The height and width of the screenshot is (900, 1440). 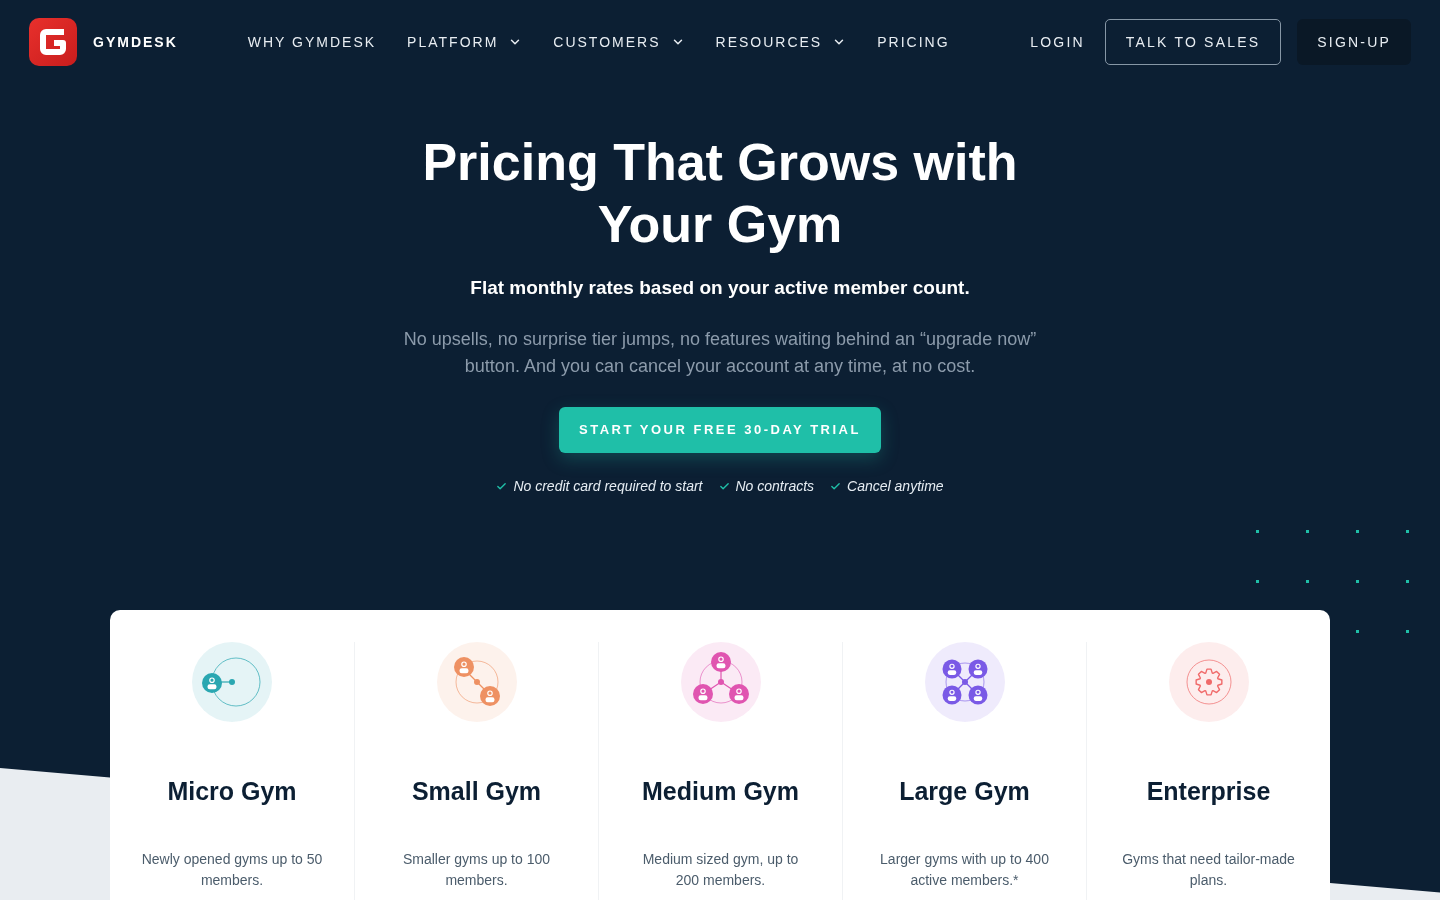 I want to click on nav-link: WHY GYMDESK, so click(x=312, y=42).